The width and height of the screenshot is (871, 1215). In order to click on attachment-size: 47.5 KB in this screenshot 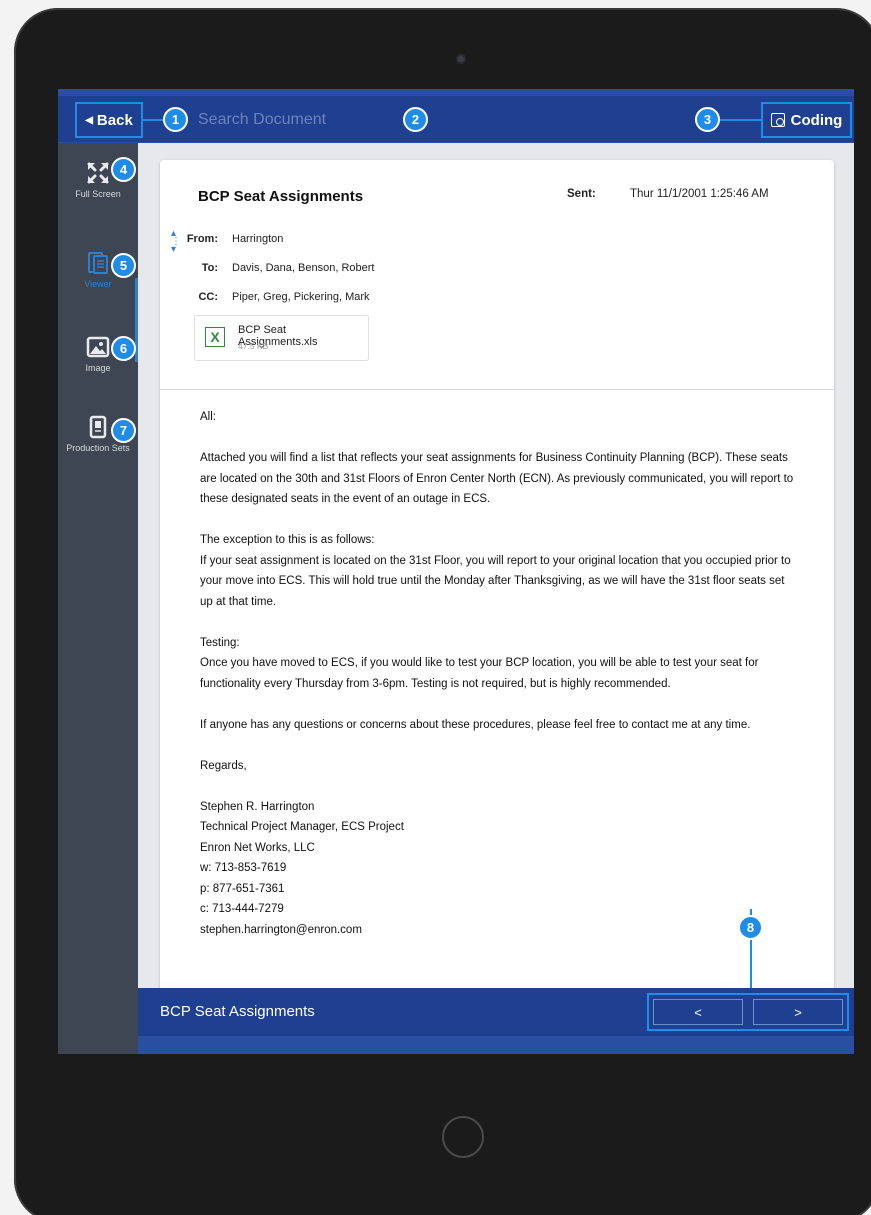, I will do `click(253, 346)`.